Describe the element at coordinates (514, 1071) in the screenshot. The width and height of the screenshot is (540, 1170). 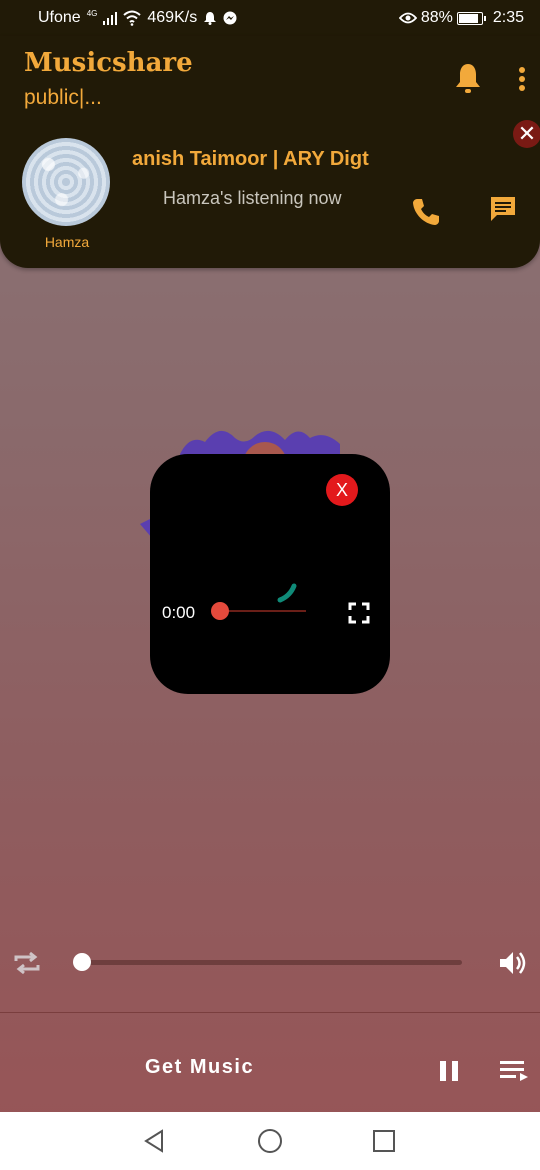
I see `queue-icon` at that location.